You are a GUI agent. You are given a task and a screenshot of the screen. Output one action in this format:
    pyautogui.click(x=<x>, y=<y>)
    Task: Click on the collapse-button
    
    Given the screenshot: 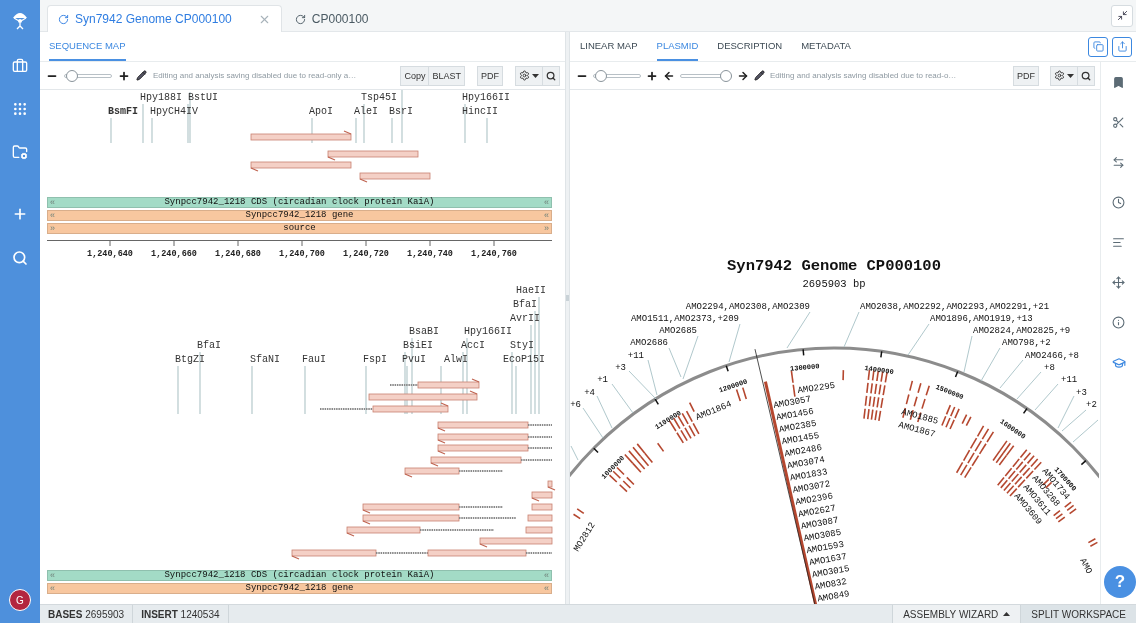 What is the action you would take?
    pyautogui.click(x=1122, y=15)
    